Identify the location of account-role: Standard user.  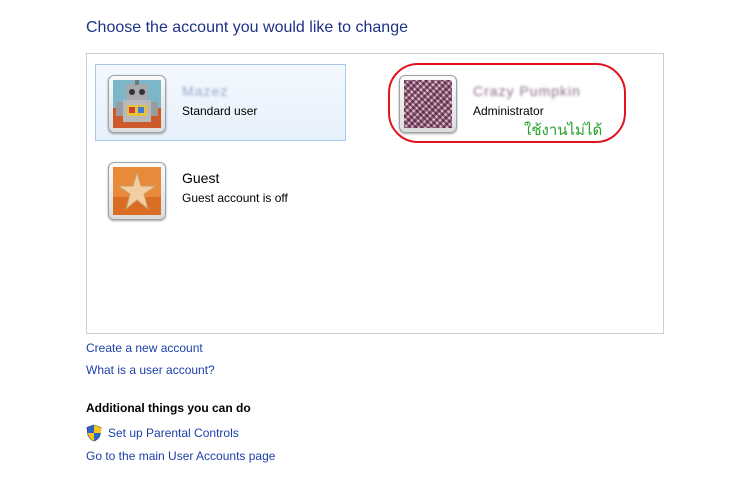
(220, 111).